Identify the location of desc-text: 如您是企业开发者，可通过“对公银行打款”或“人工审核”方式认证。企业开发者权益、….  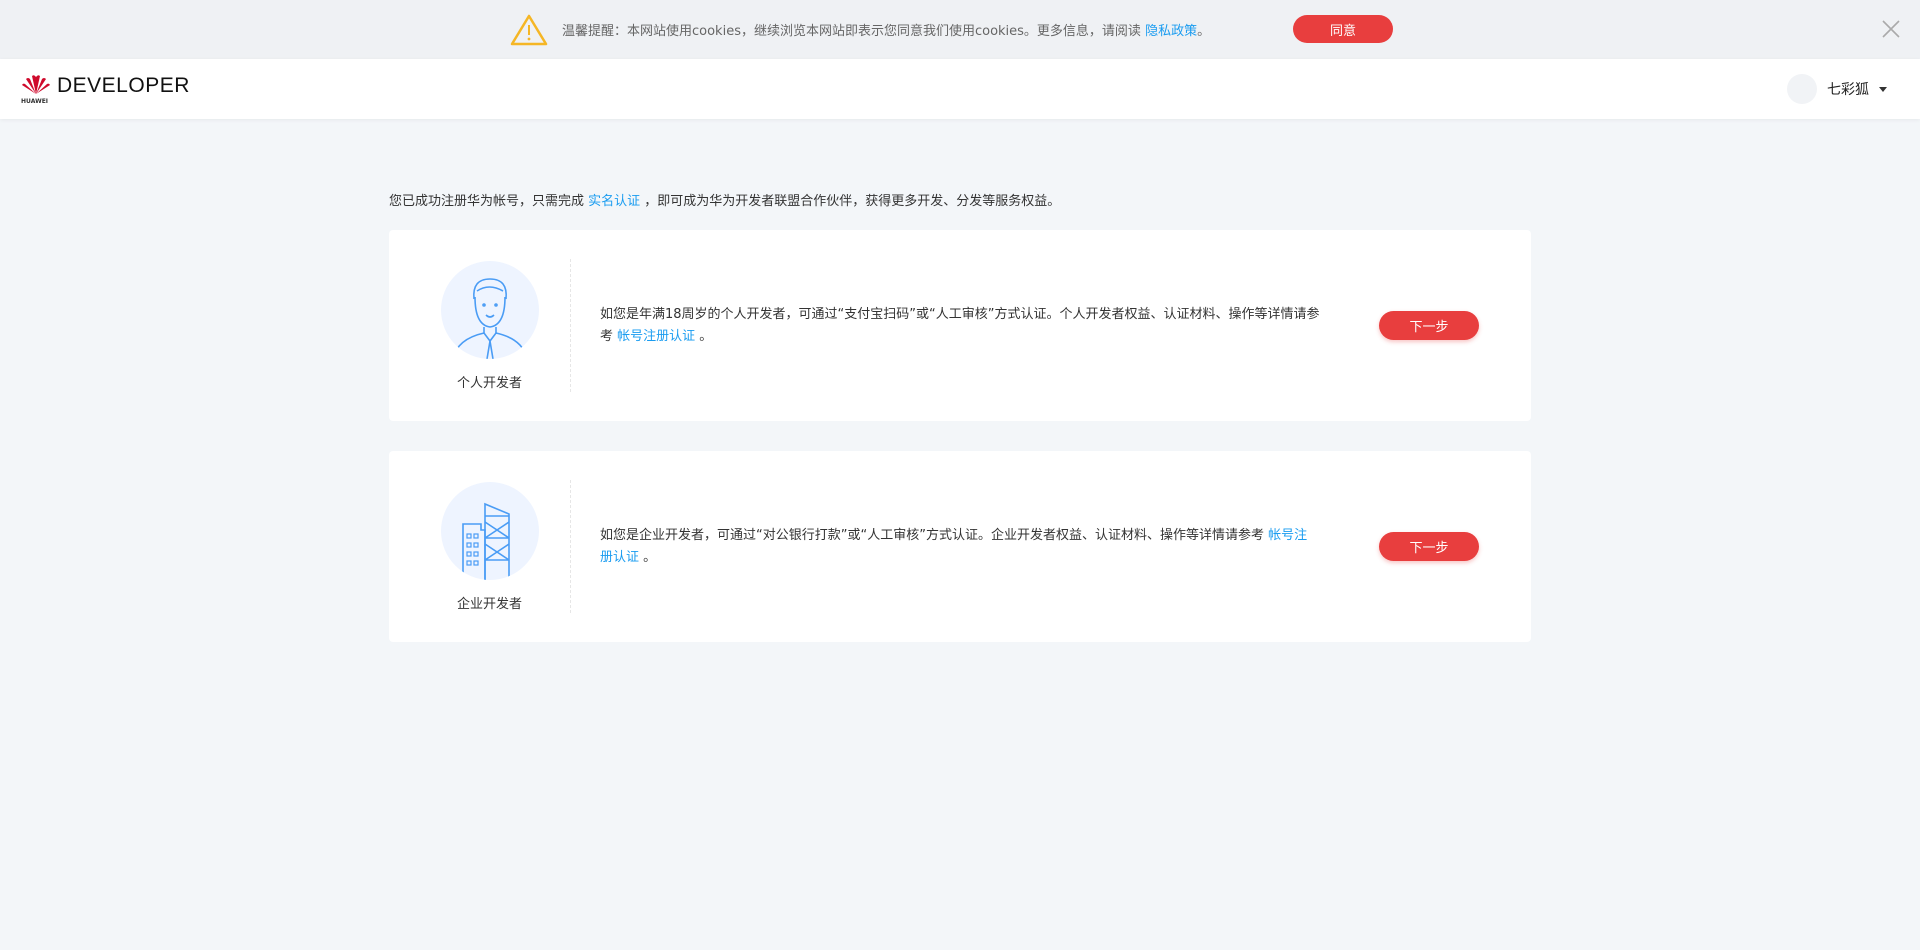
(934, 535).